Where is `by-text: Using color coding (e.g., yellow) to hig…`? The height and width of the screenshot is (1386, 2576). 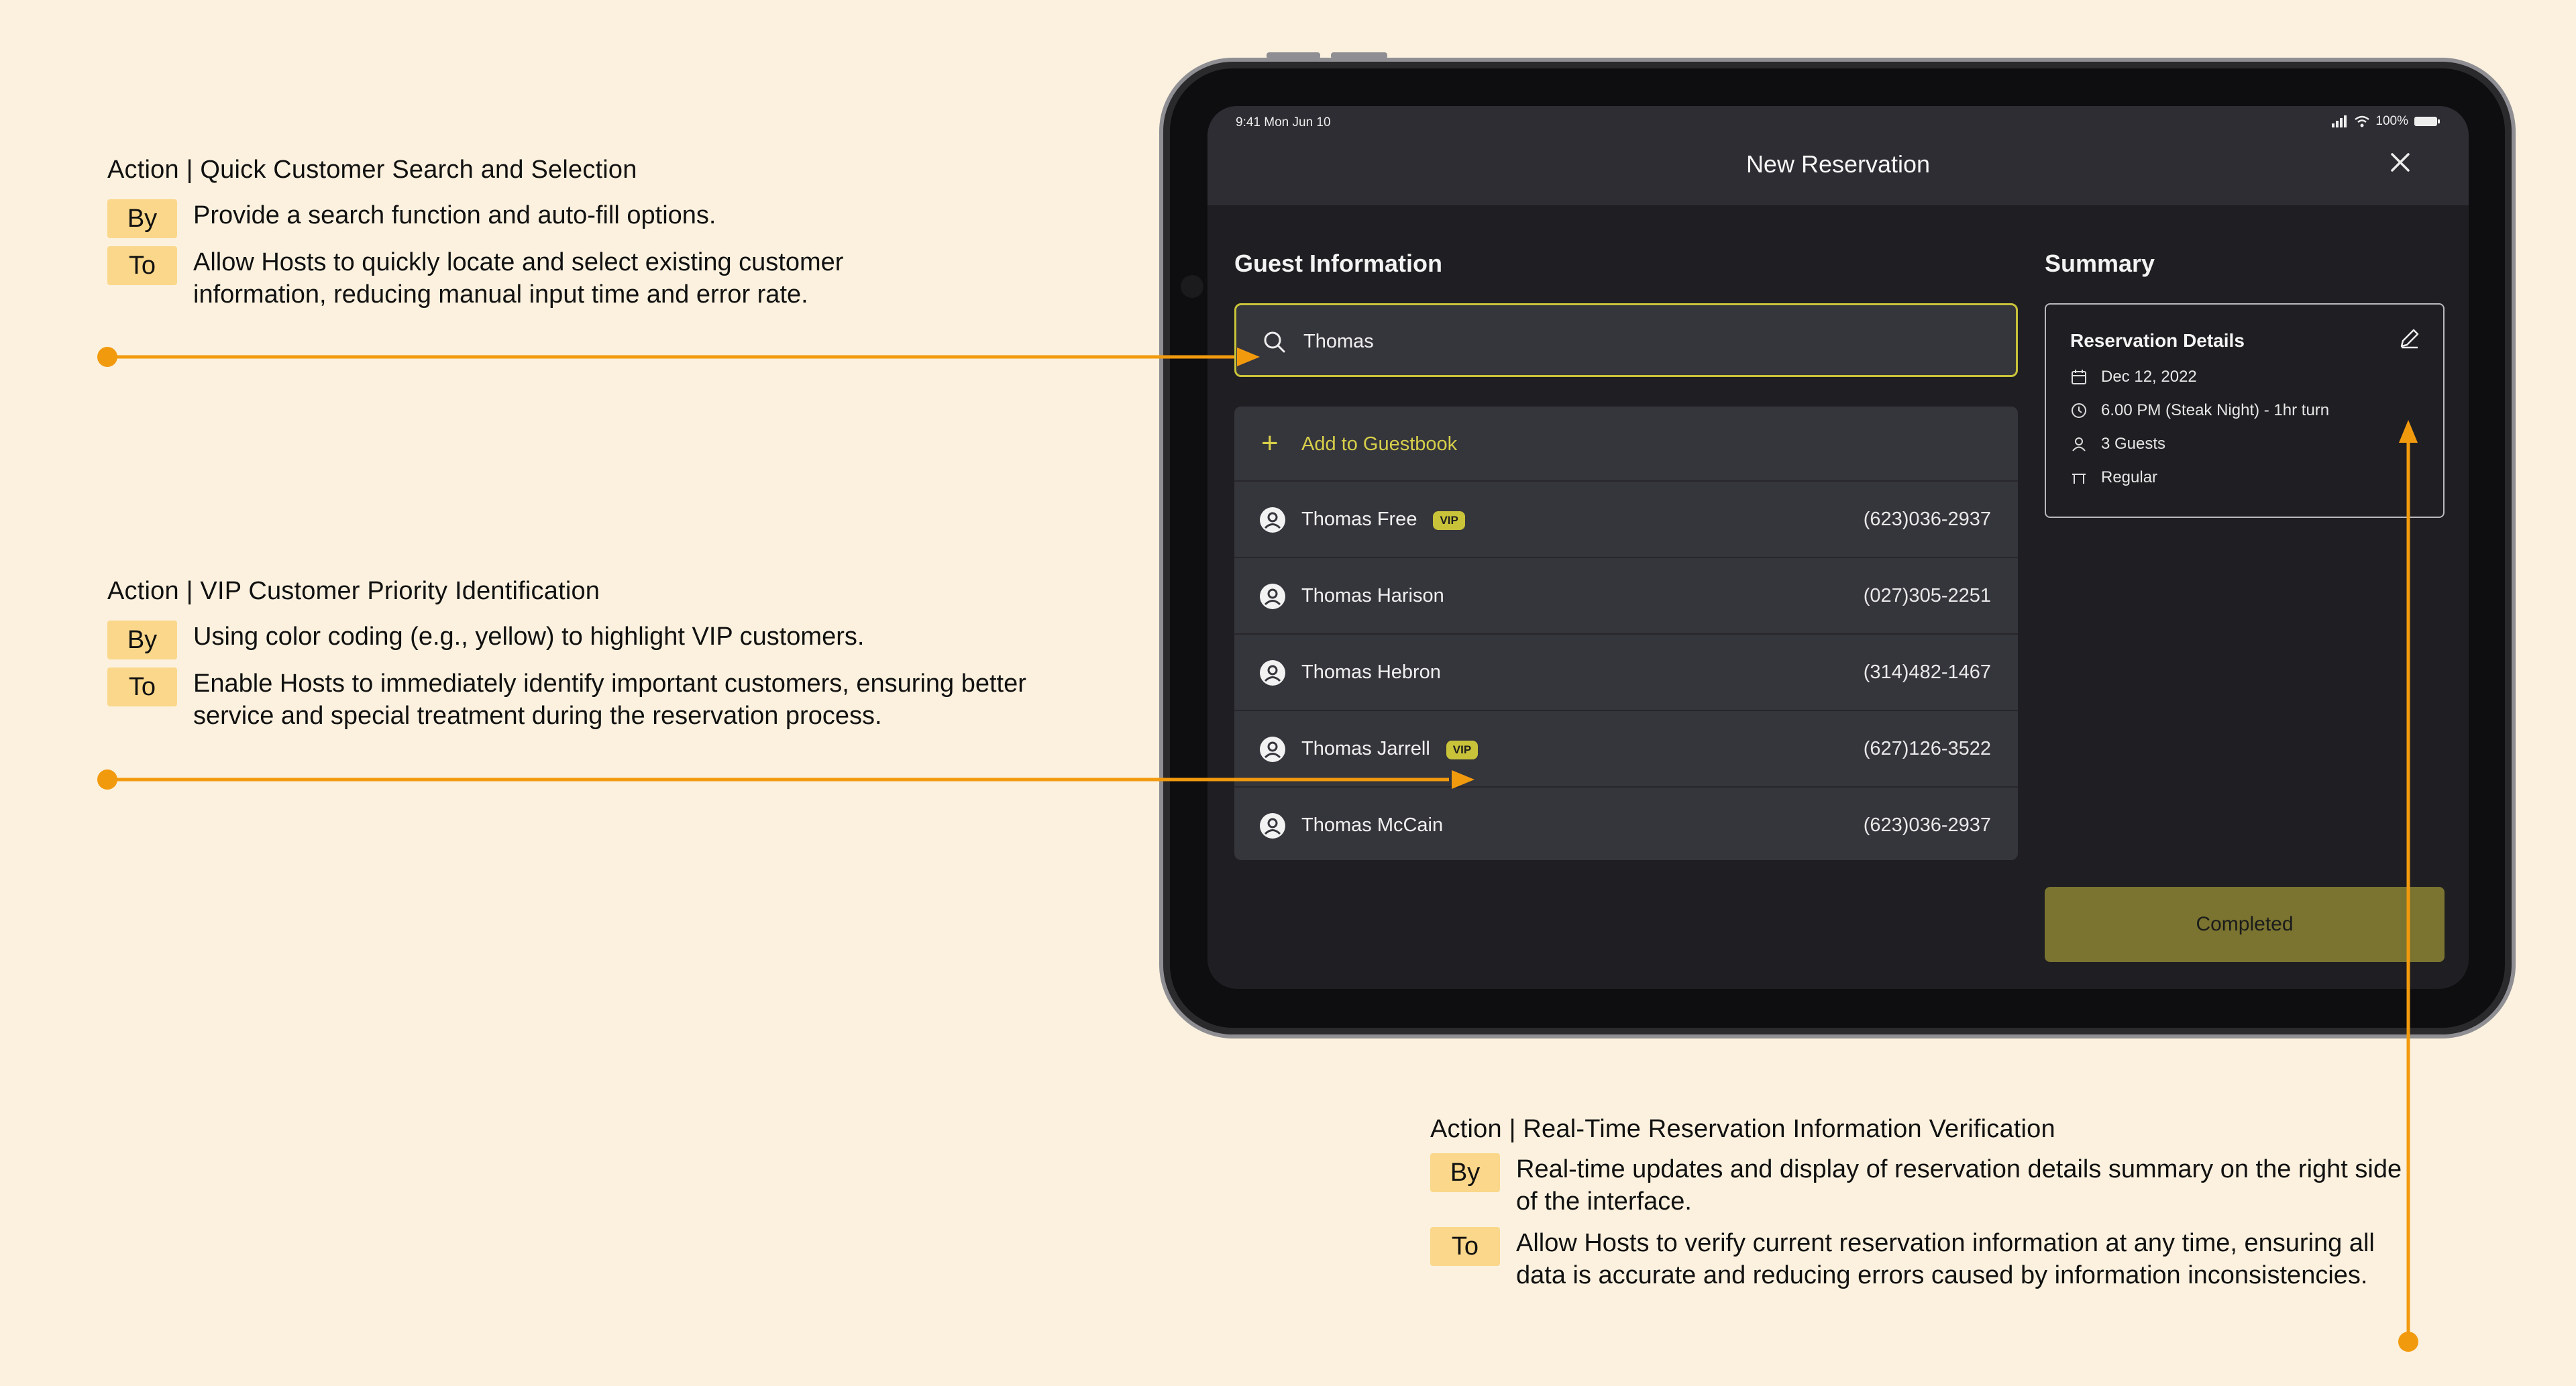
by-text: Using color coding (e.g., yellow) to hig… is located at coordinates (529, 637).